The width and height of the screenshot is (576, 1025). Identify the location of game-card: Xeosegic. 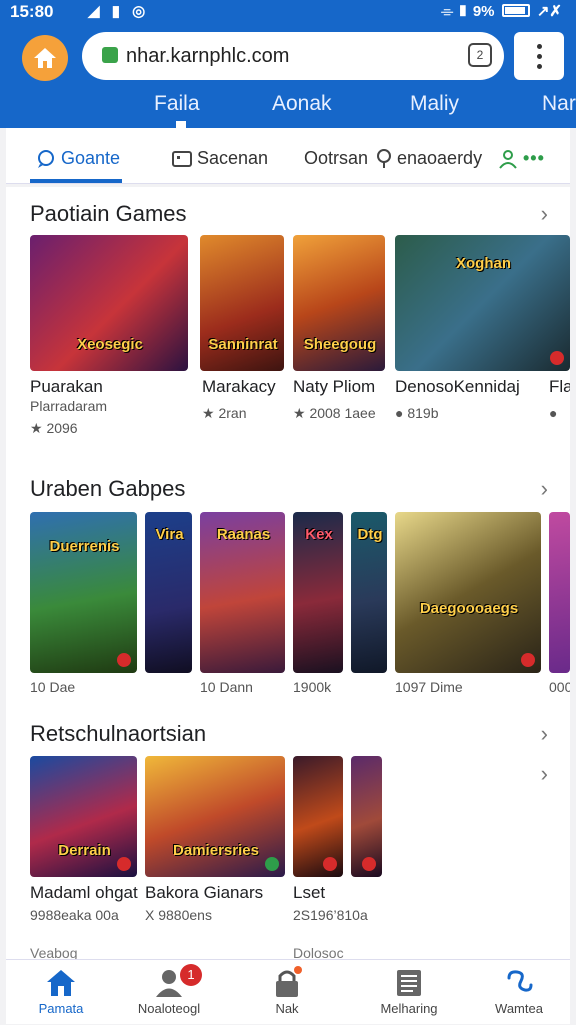
(109, 303).